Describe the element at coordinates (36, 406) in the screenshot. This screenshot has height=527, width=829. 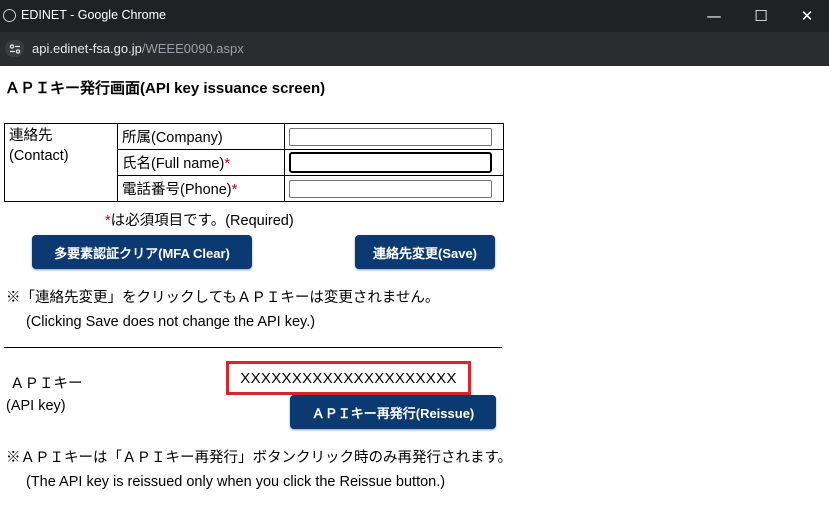
I see `api-key-label-en: (API key)` at that location.